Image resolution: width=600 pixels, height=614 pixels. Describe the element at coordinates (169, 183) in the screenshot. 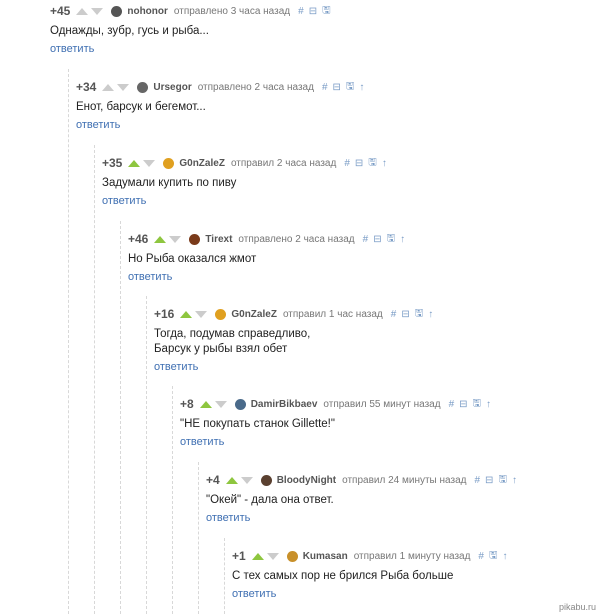

I see `comment-text-line: Задумали купить по пиву` at that location.